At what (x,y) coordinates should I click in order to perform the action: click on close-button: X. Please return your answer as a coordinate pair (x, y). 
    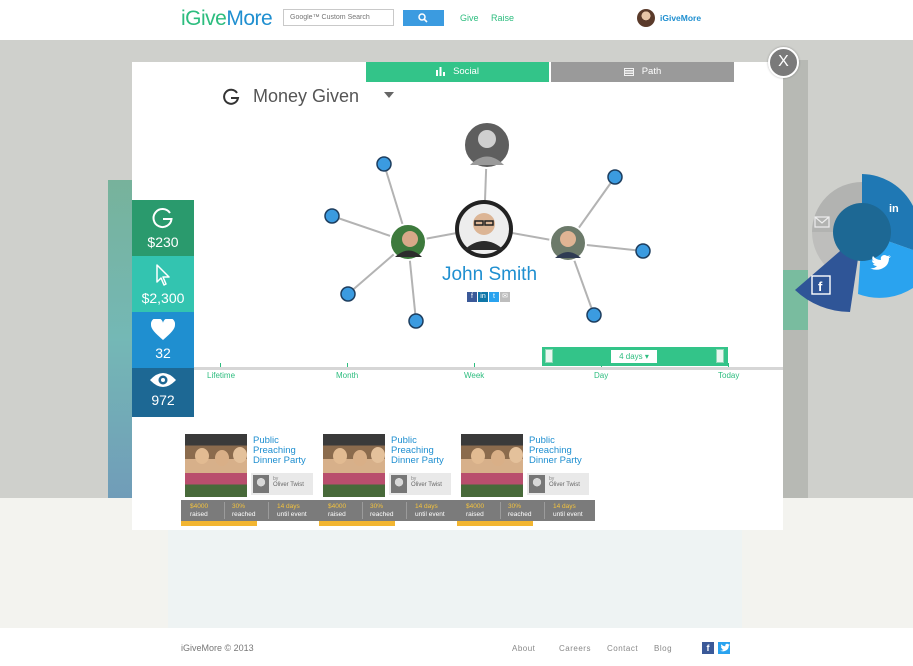
    Looking at the image, I should click on (783, 62).